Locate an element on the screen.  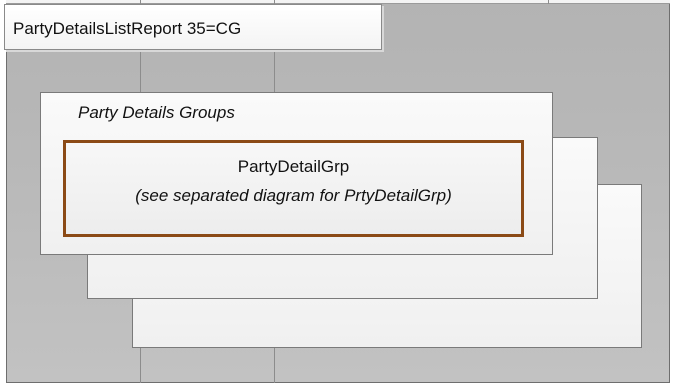
message-title: PartyDetailsListReport 35=CG is located at coordinates (127, 28).